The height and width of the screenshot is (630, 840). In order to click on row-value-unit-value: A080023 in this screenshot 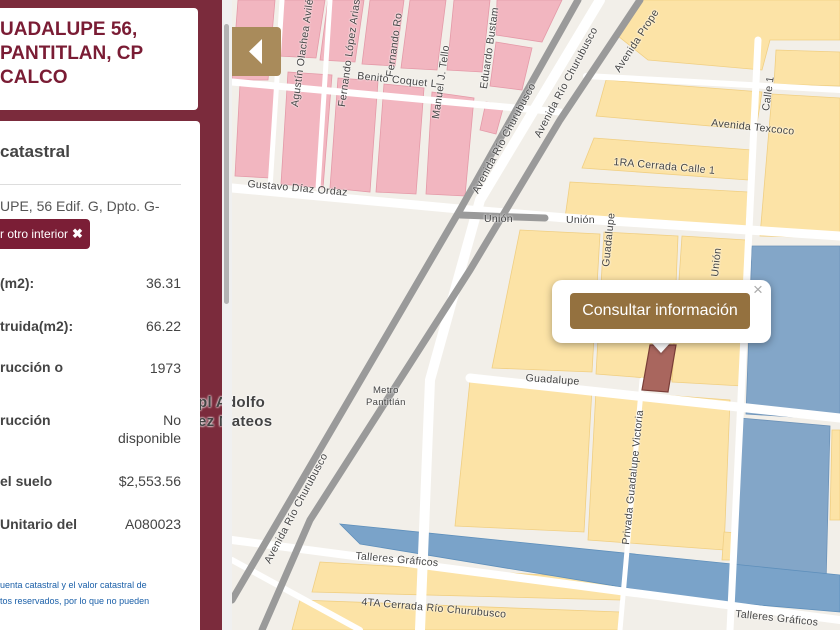, I will do `click(152, 524)`.